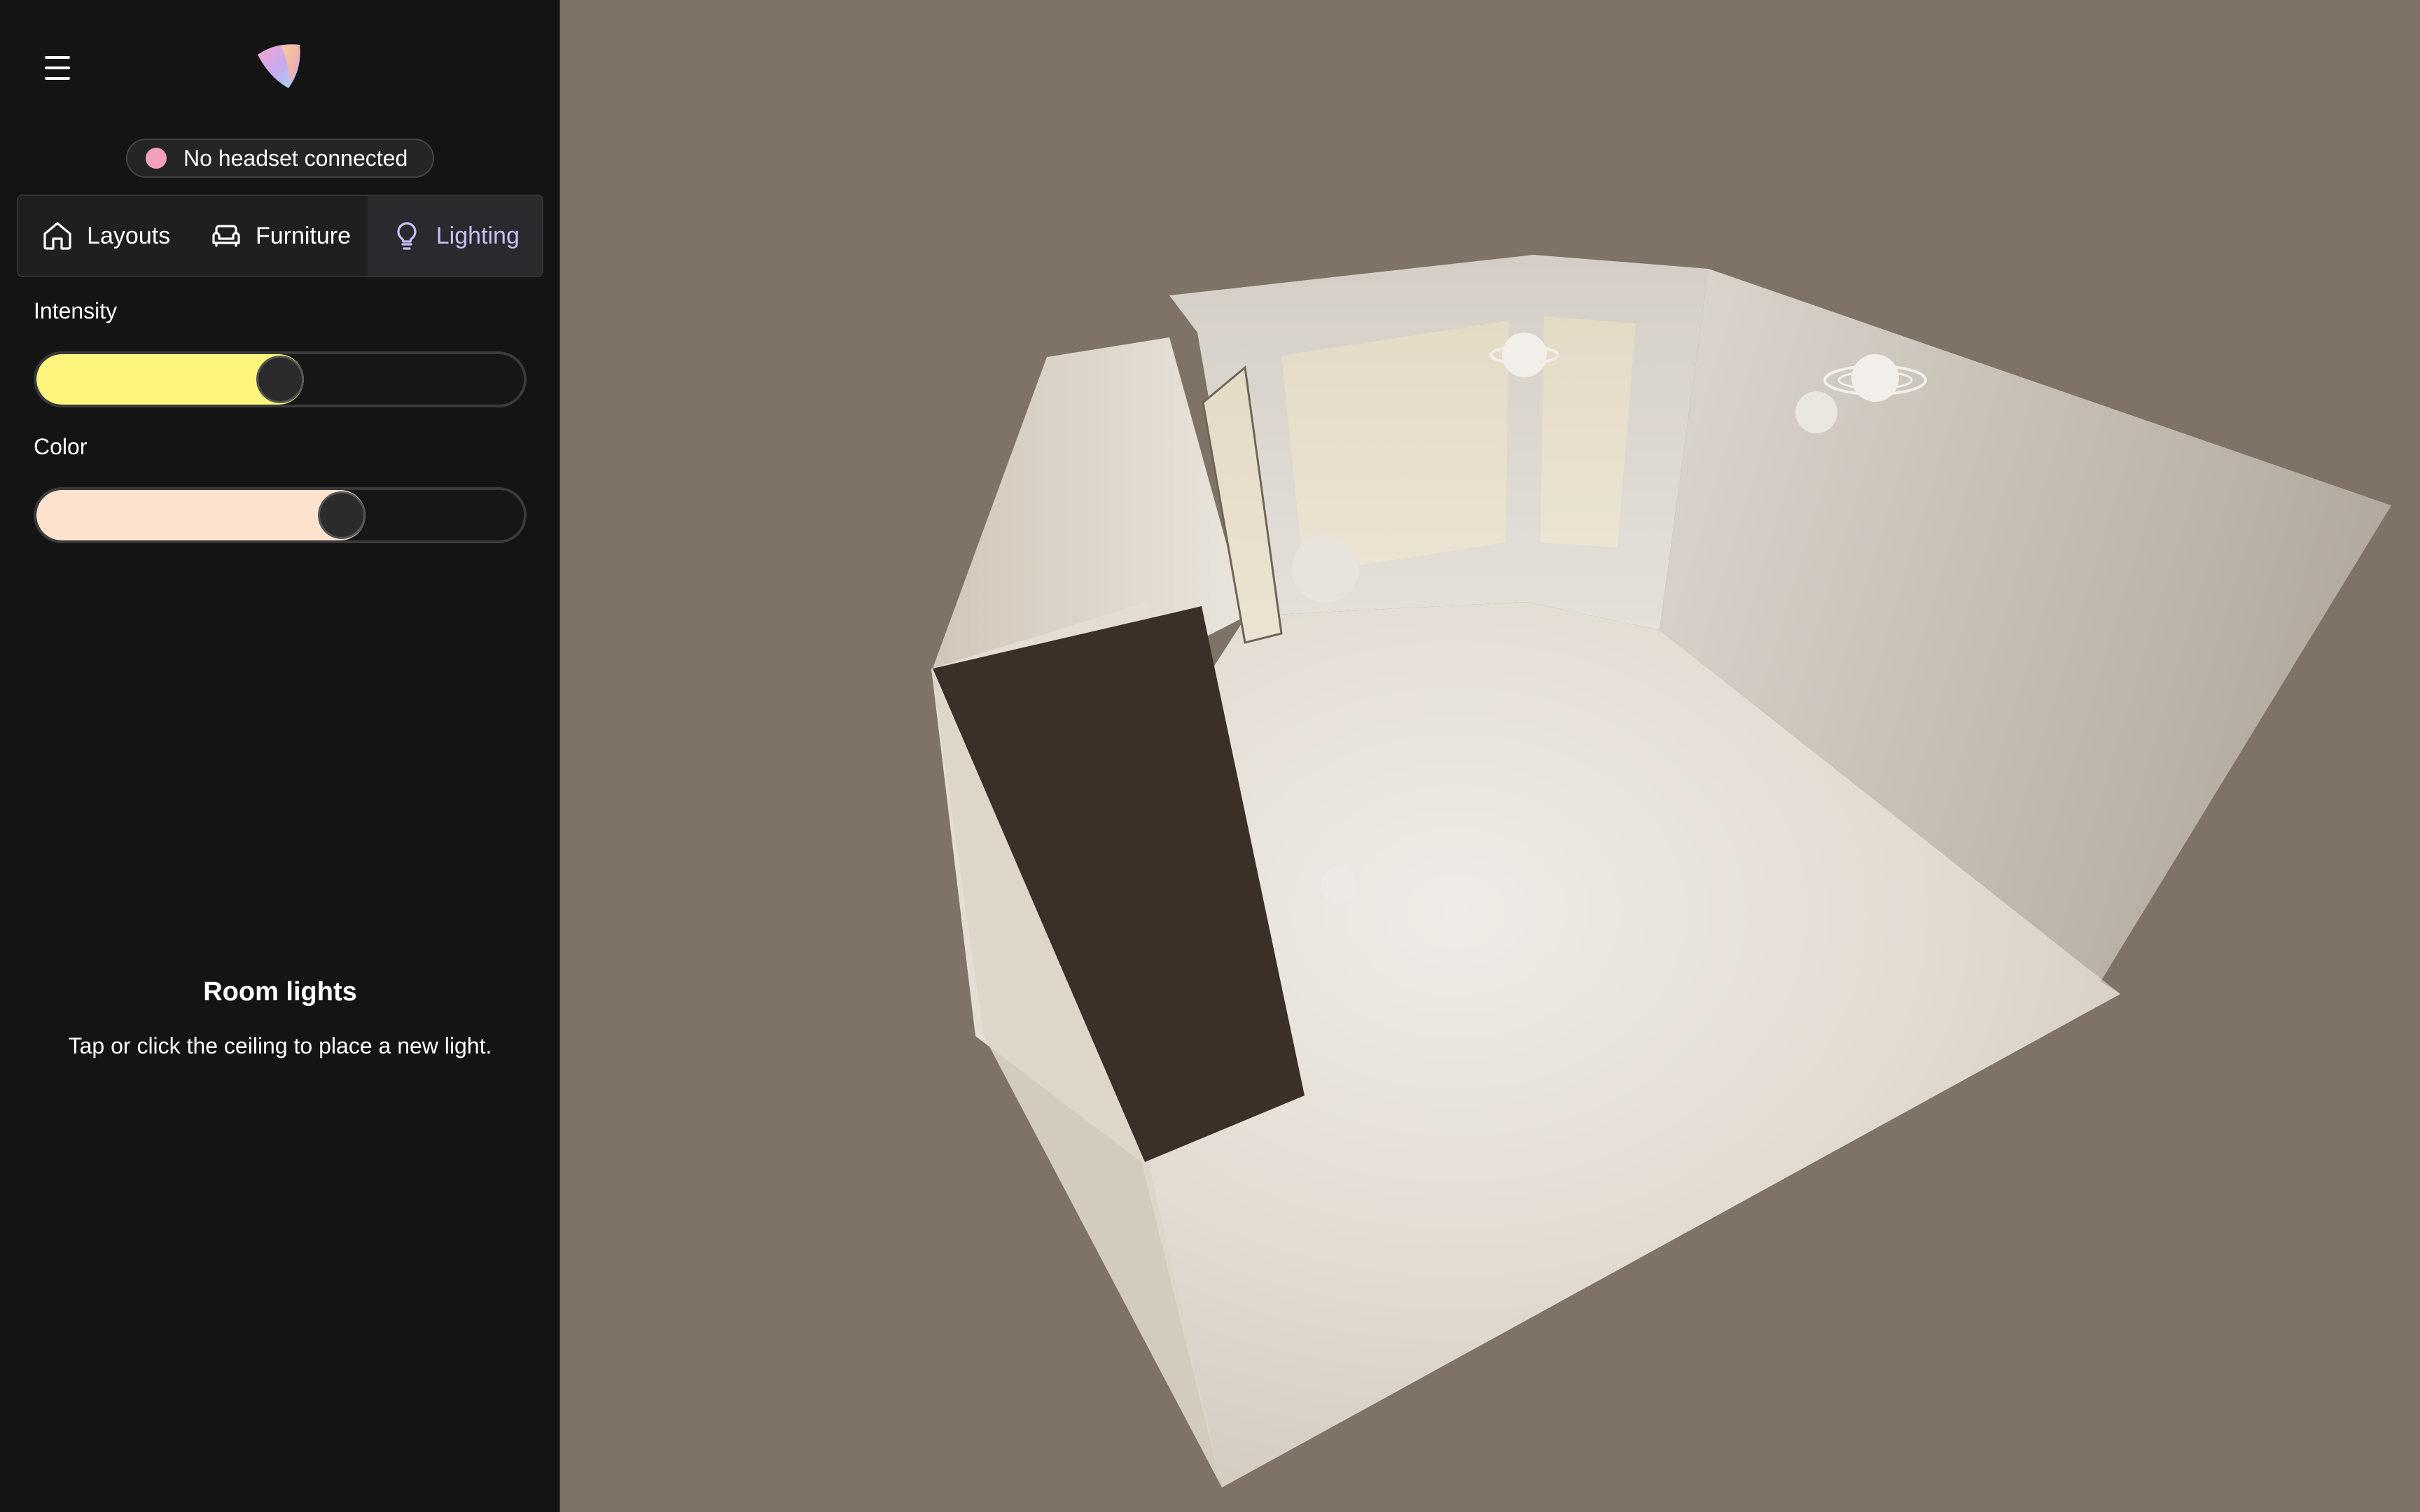 The height and width of the screenshot is (1512, 2420). I want to click on tab-lighting: Lighting, so click(454, 236).